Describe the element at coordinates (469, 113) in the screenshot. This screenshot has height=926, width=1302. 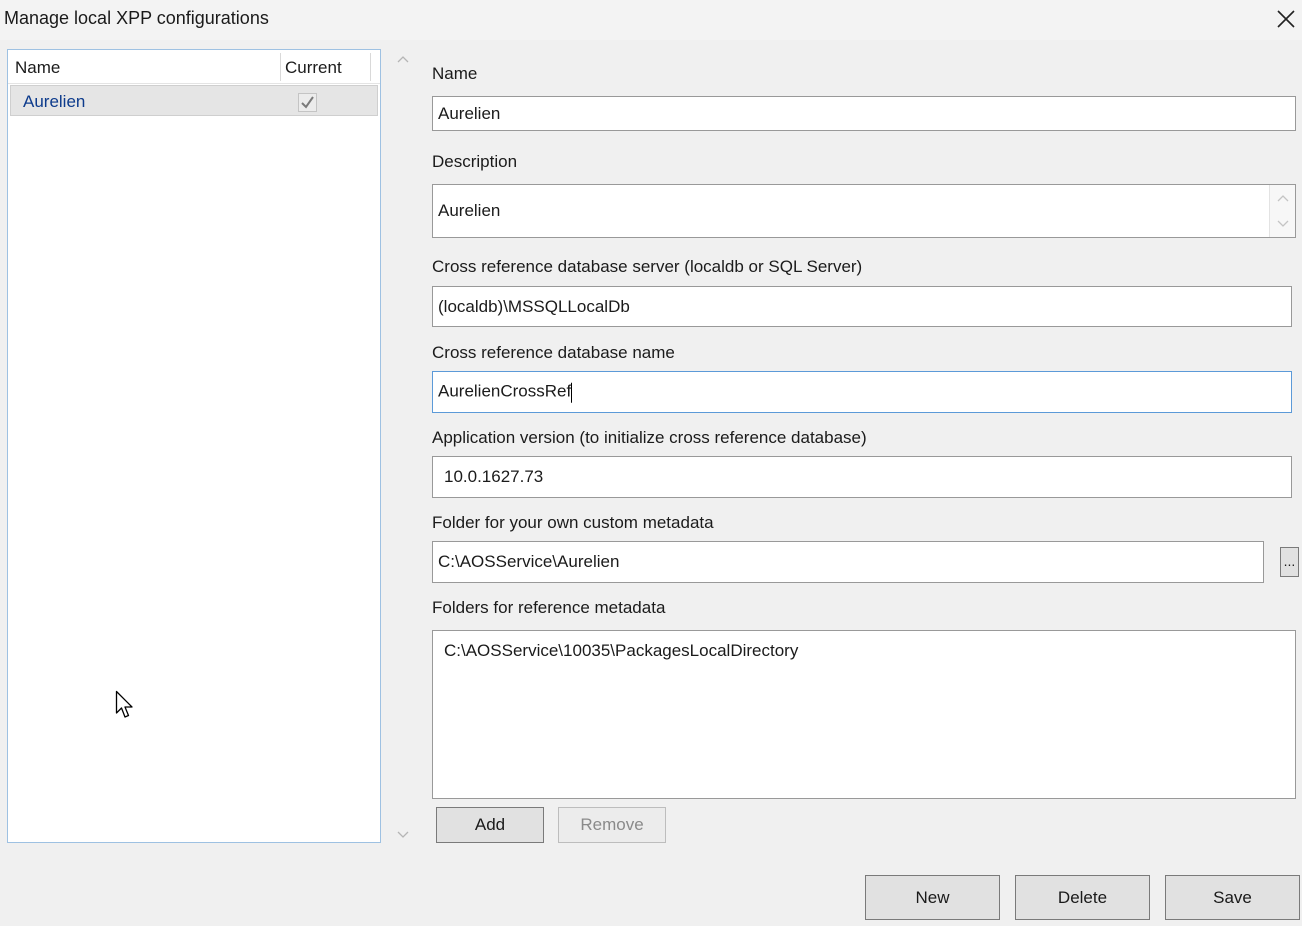
I see `name-value: Aurelien` at that location.